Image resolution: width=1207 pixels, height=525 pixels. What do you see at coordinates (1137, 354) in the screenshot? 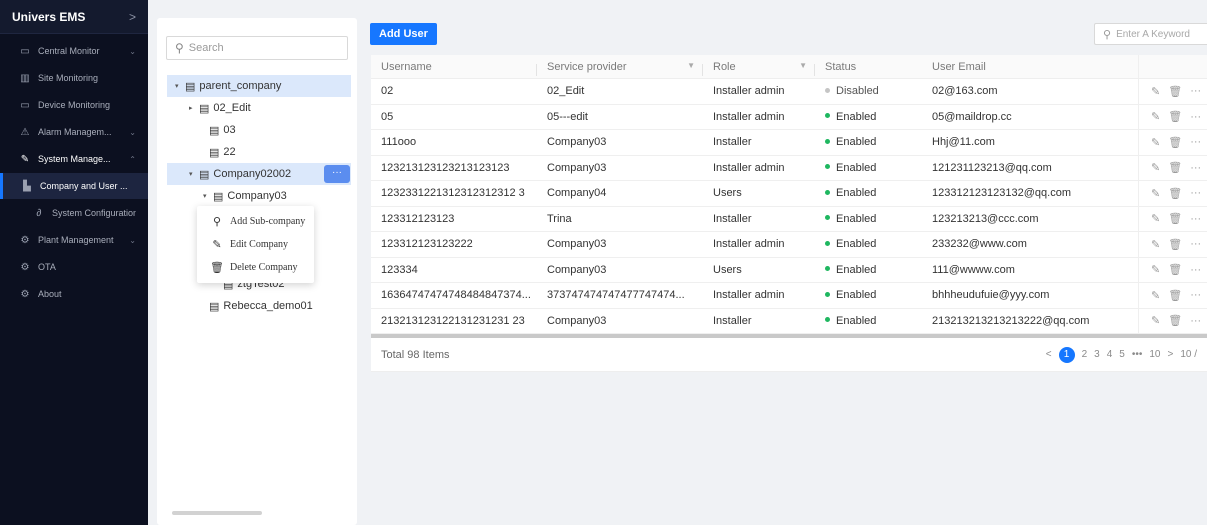
I see `page-button: •••` at bounding box center [1137, 354].